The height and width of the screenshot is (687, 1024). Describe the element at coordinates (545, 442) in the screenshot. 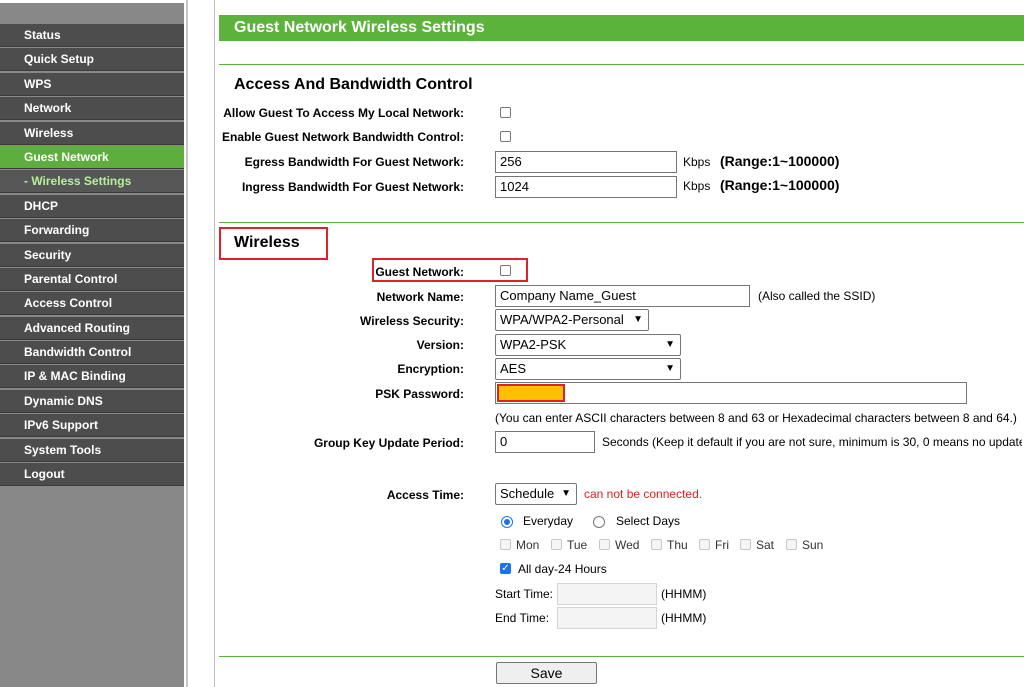

I see `group-key-input: 0` at that location.